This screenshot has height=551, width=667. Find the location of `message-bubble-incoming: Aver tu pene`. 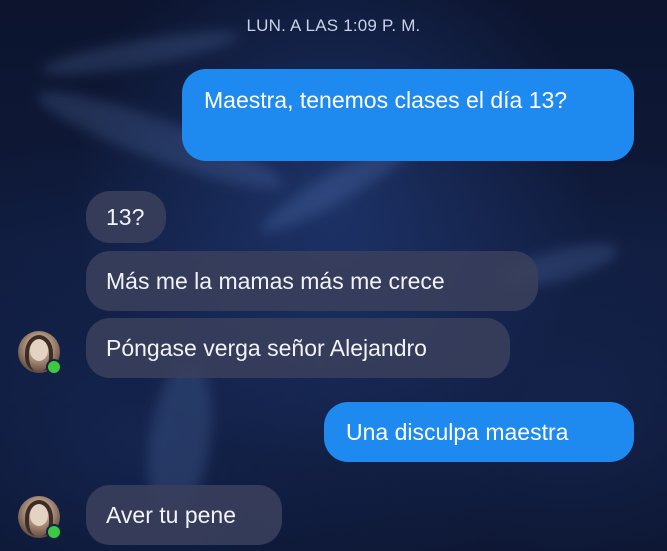

message-bubble-incoming: Aver tu pene is located at coordinates (184, 515).